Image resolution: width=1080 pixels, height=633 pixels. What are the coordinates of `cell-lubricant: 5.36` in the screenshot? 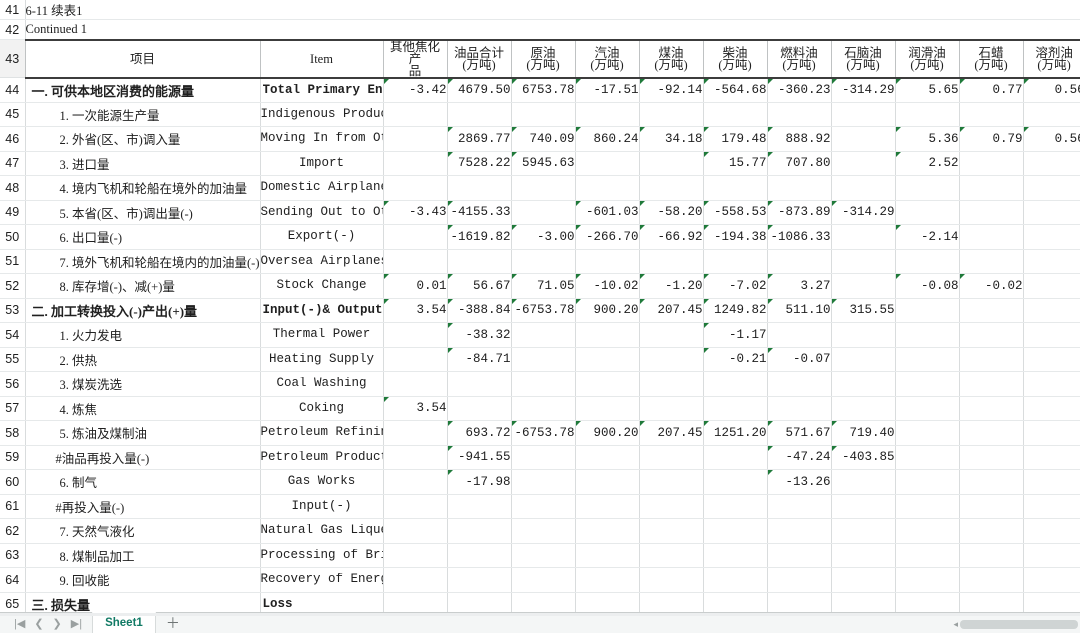 It's located at (927, 139).